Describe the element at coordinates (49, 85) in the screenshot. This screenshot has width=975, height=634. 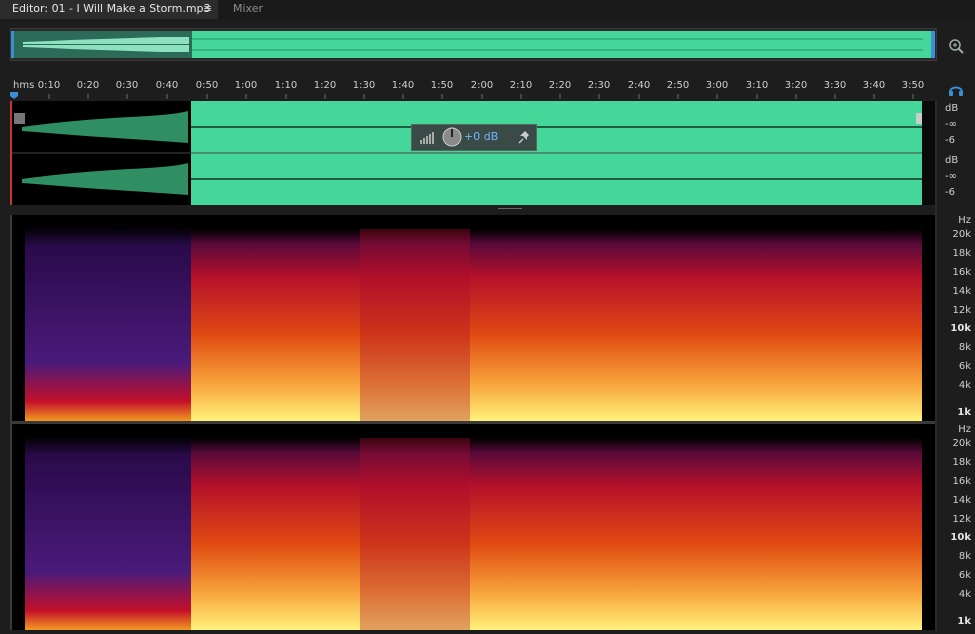
I see `ruler-label: 0:10` at that location.